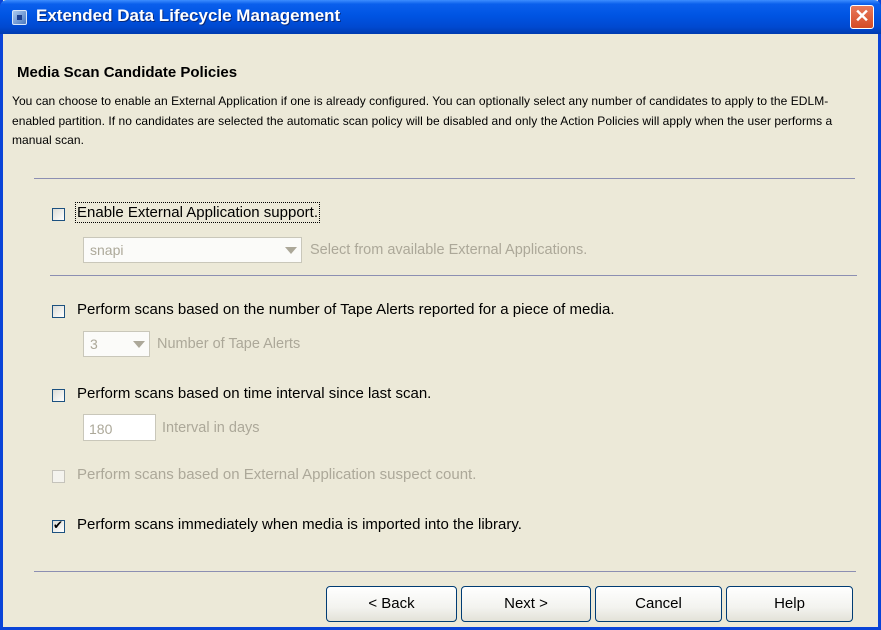 The width and height of the screenshot is (881, 630). I want to click on close-button: ✕, so click(862, 17).